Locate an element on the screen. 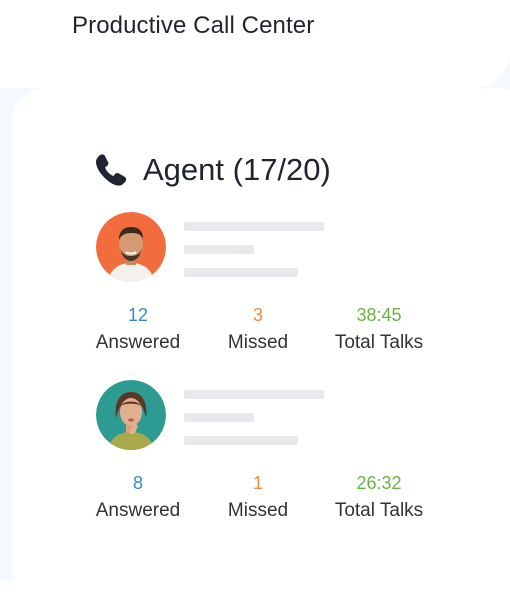 This screenshot has width=510, height=608. total-talks-value: 38:45 is located at coordinates (379, 315).